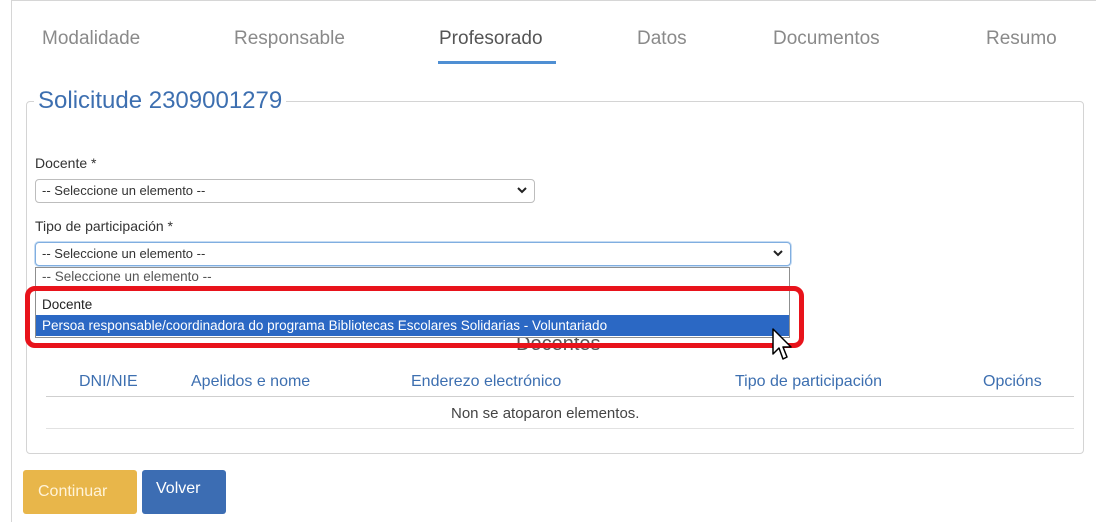 The width and height of the screenshot is (1096, 522). What do you see at coordinates (414, 317) in the screenshot?
I see `annotation-highlight-box` at bounding box center [414, 317].